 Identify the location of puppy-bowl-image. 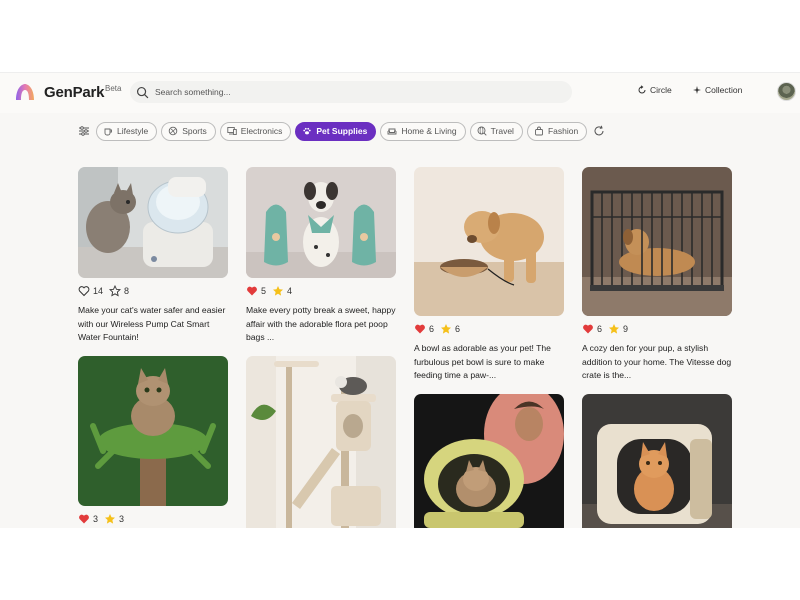
(489, 241).